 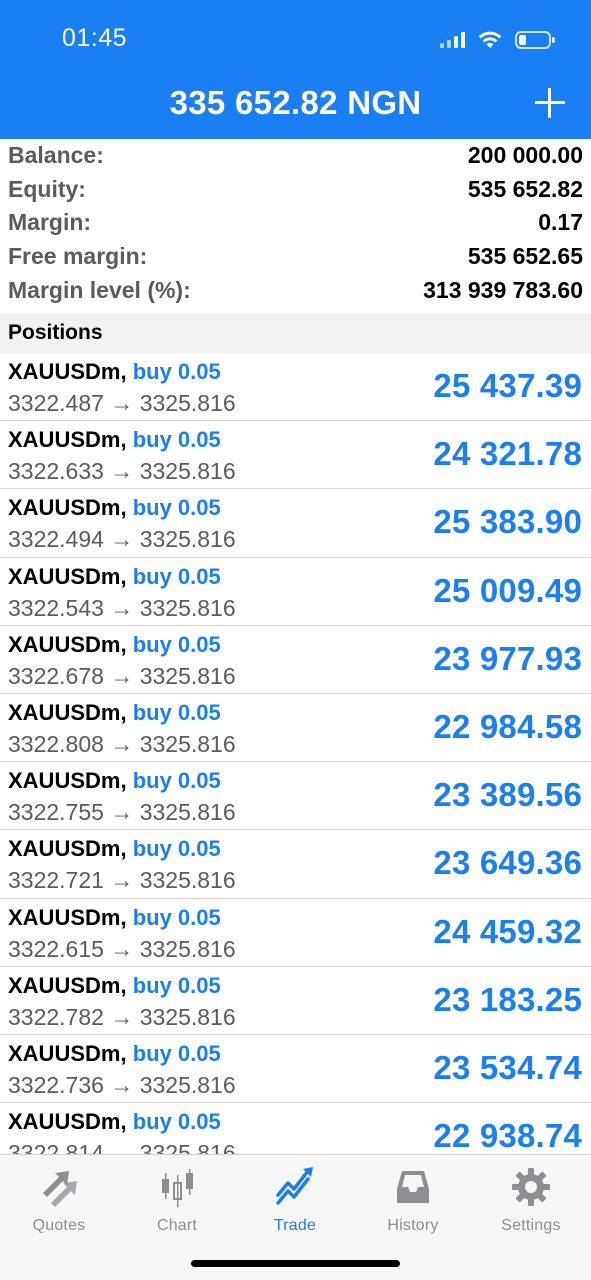 I want to click on trend-line-icon, so click(x=294, y=1186).